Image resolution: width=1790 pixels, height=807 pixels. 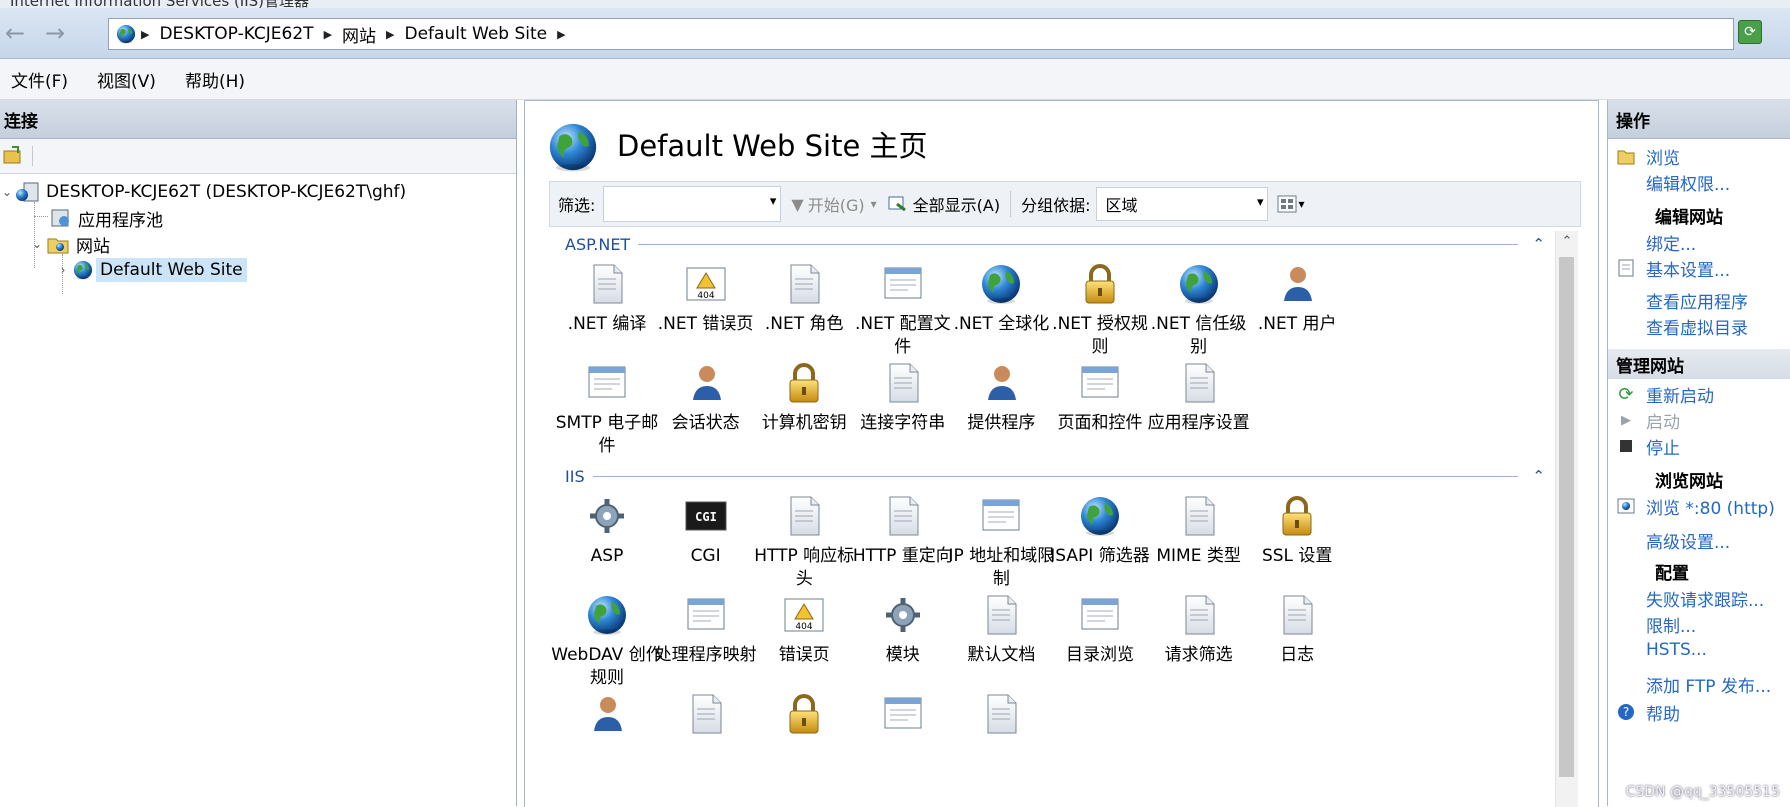 I want to click on ssl-settings-icon, so click(x=1297, y=516).